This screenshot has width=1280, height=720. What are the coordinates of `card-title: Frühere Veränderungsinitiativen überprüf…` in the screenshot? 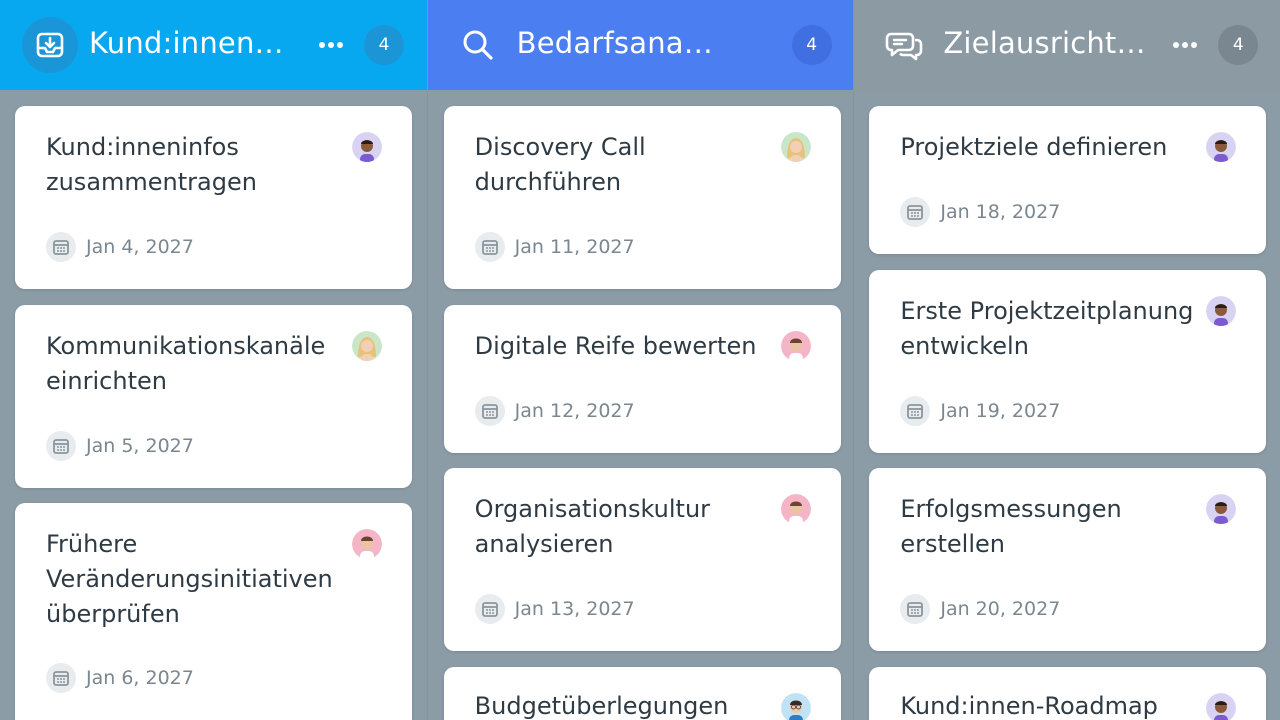 It's located at (189, 579).